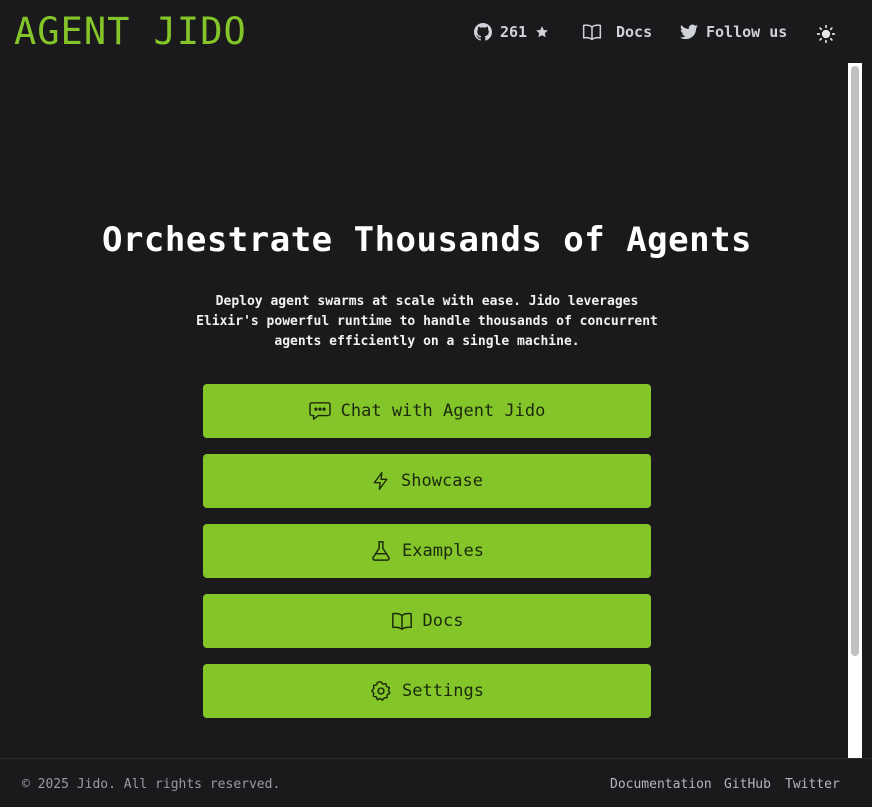 This screenshot has height=807, width=872. I want to click on docs-nav-link: Docs, so click(617, 32).